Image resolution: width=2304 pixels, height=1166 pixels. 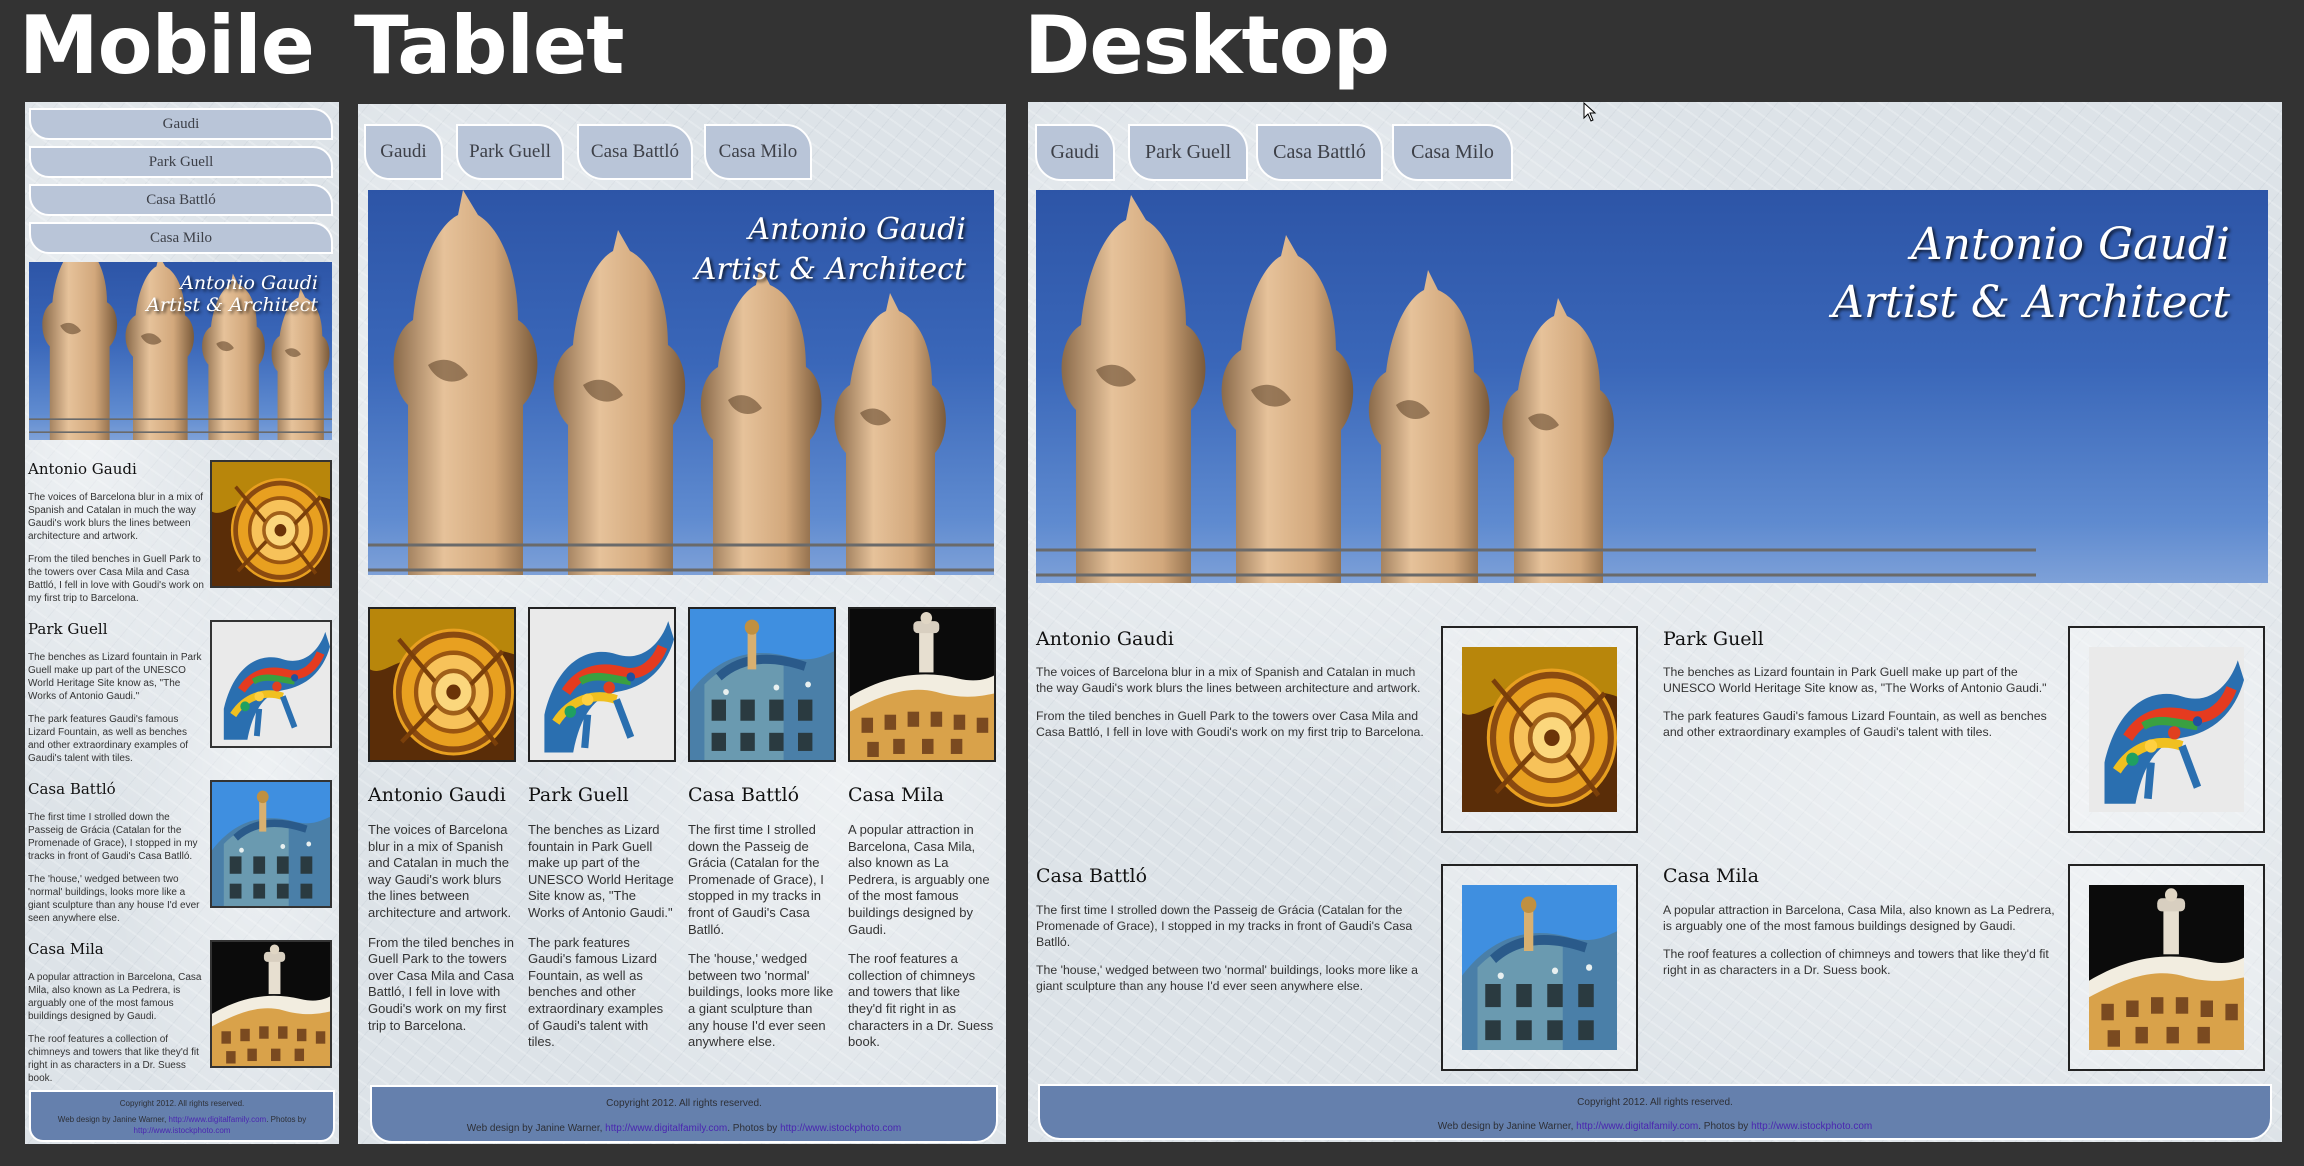 I want to click on tablet-heading-gaudi: Antonio Gaudi, so click(x=437, y=795).